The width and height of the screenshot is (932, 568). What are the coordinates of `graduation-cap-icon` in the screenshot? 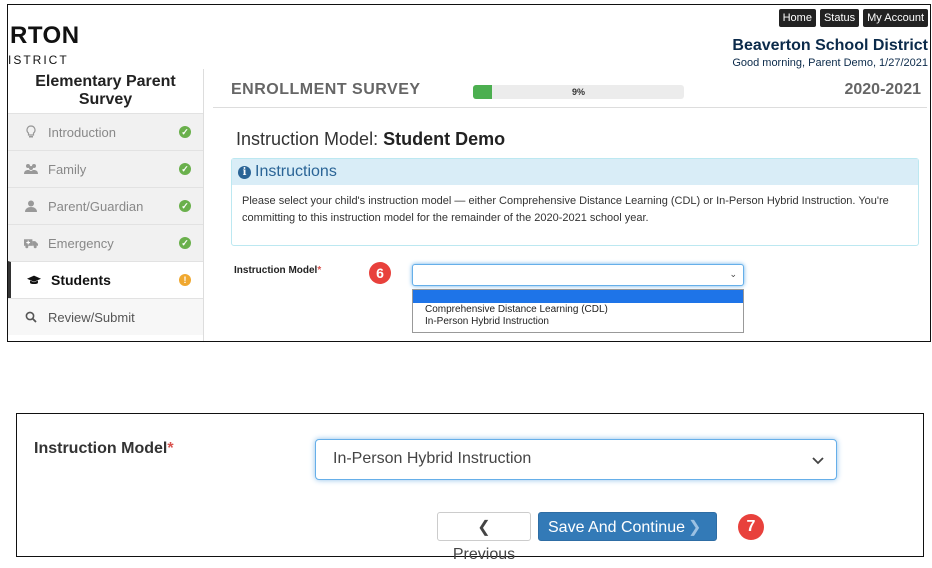 It's located at (34, 280).